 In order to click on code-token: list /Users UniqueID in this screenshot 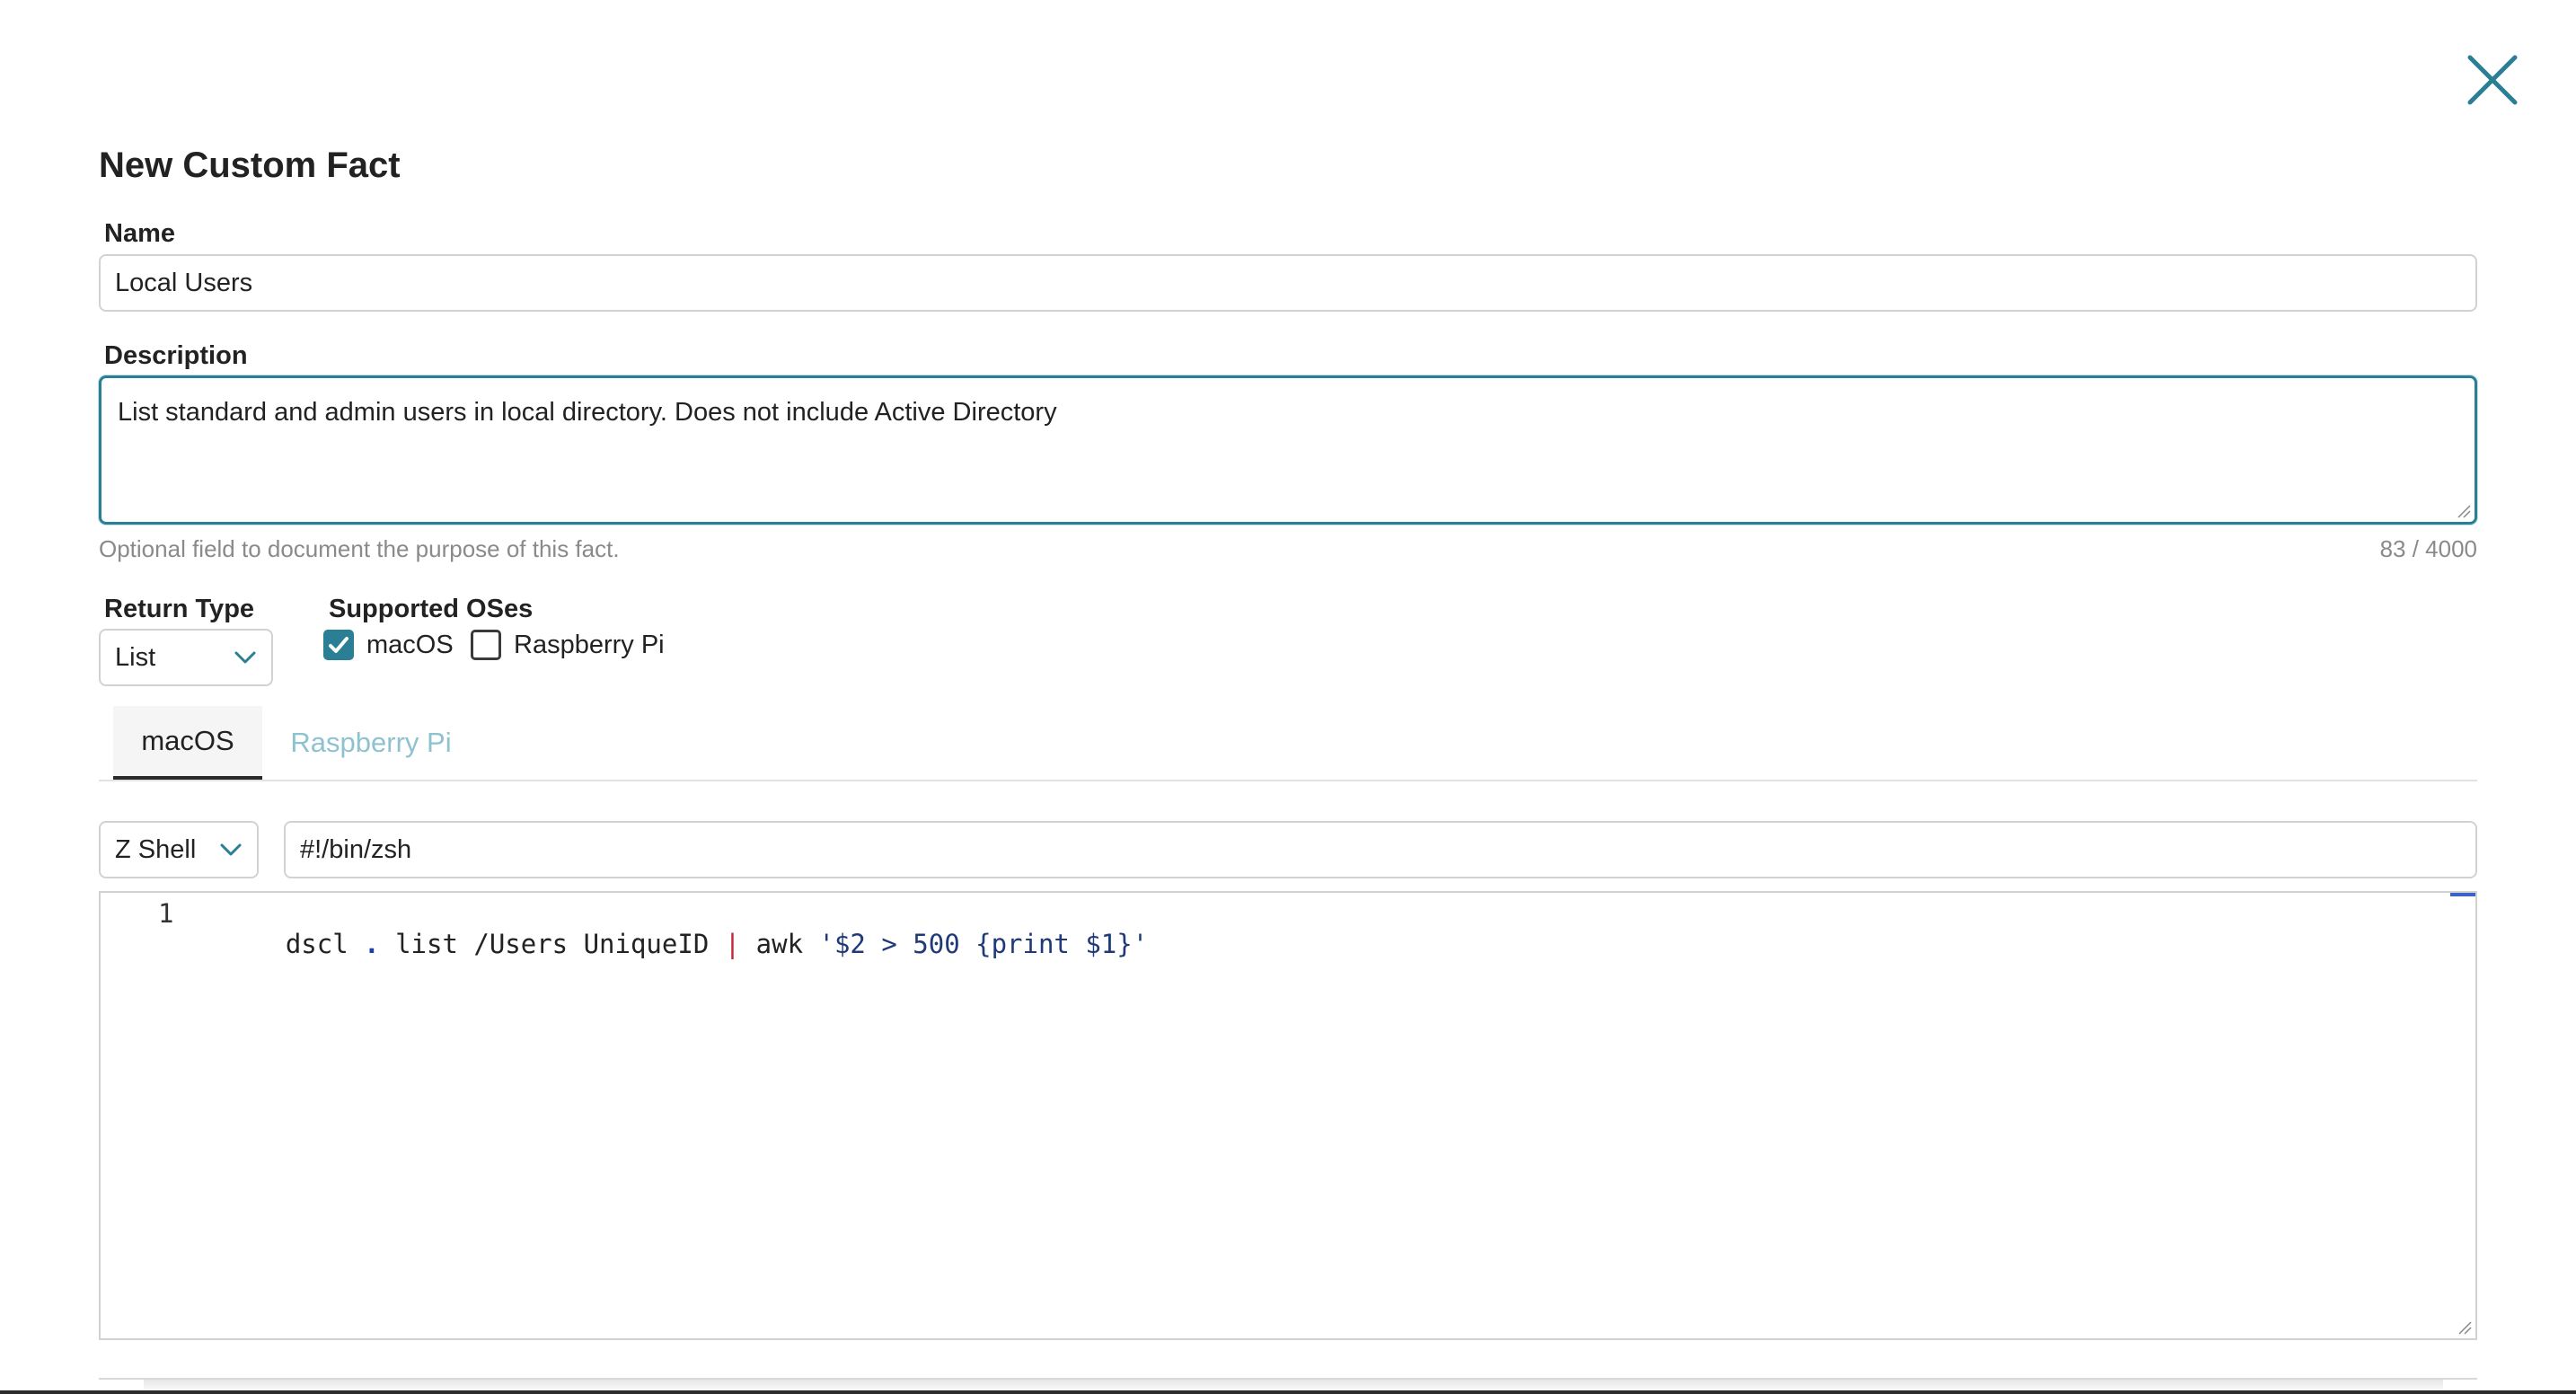, I will do `click(552, 944)`.